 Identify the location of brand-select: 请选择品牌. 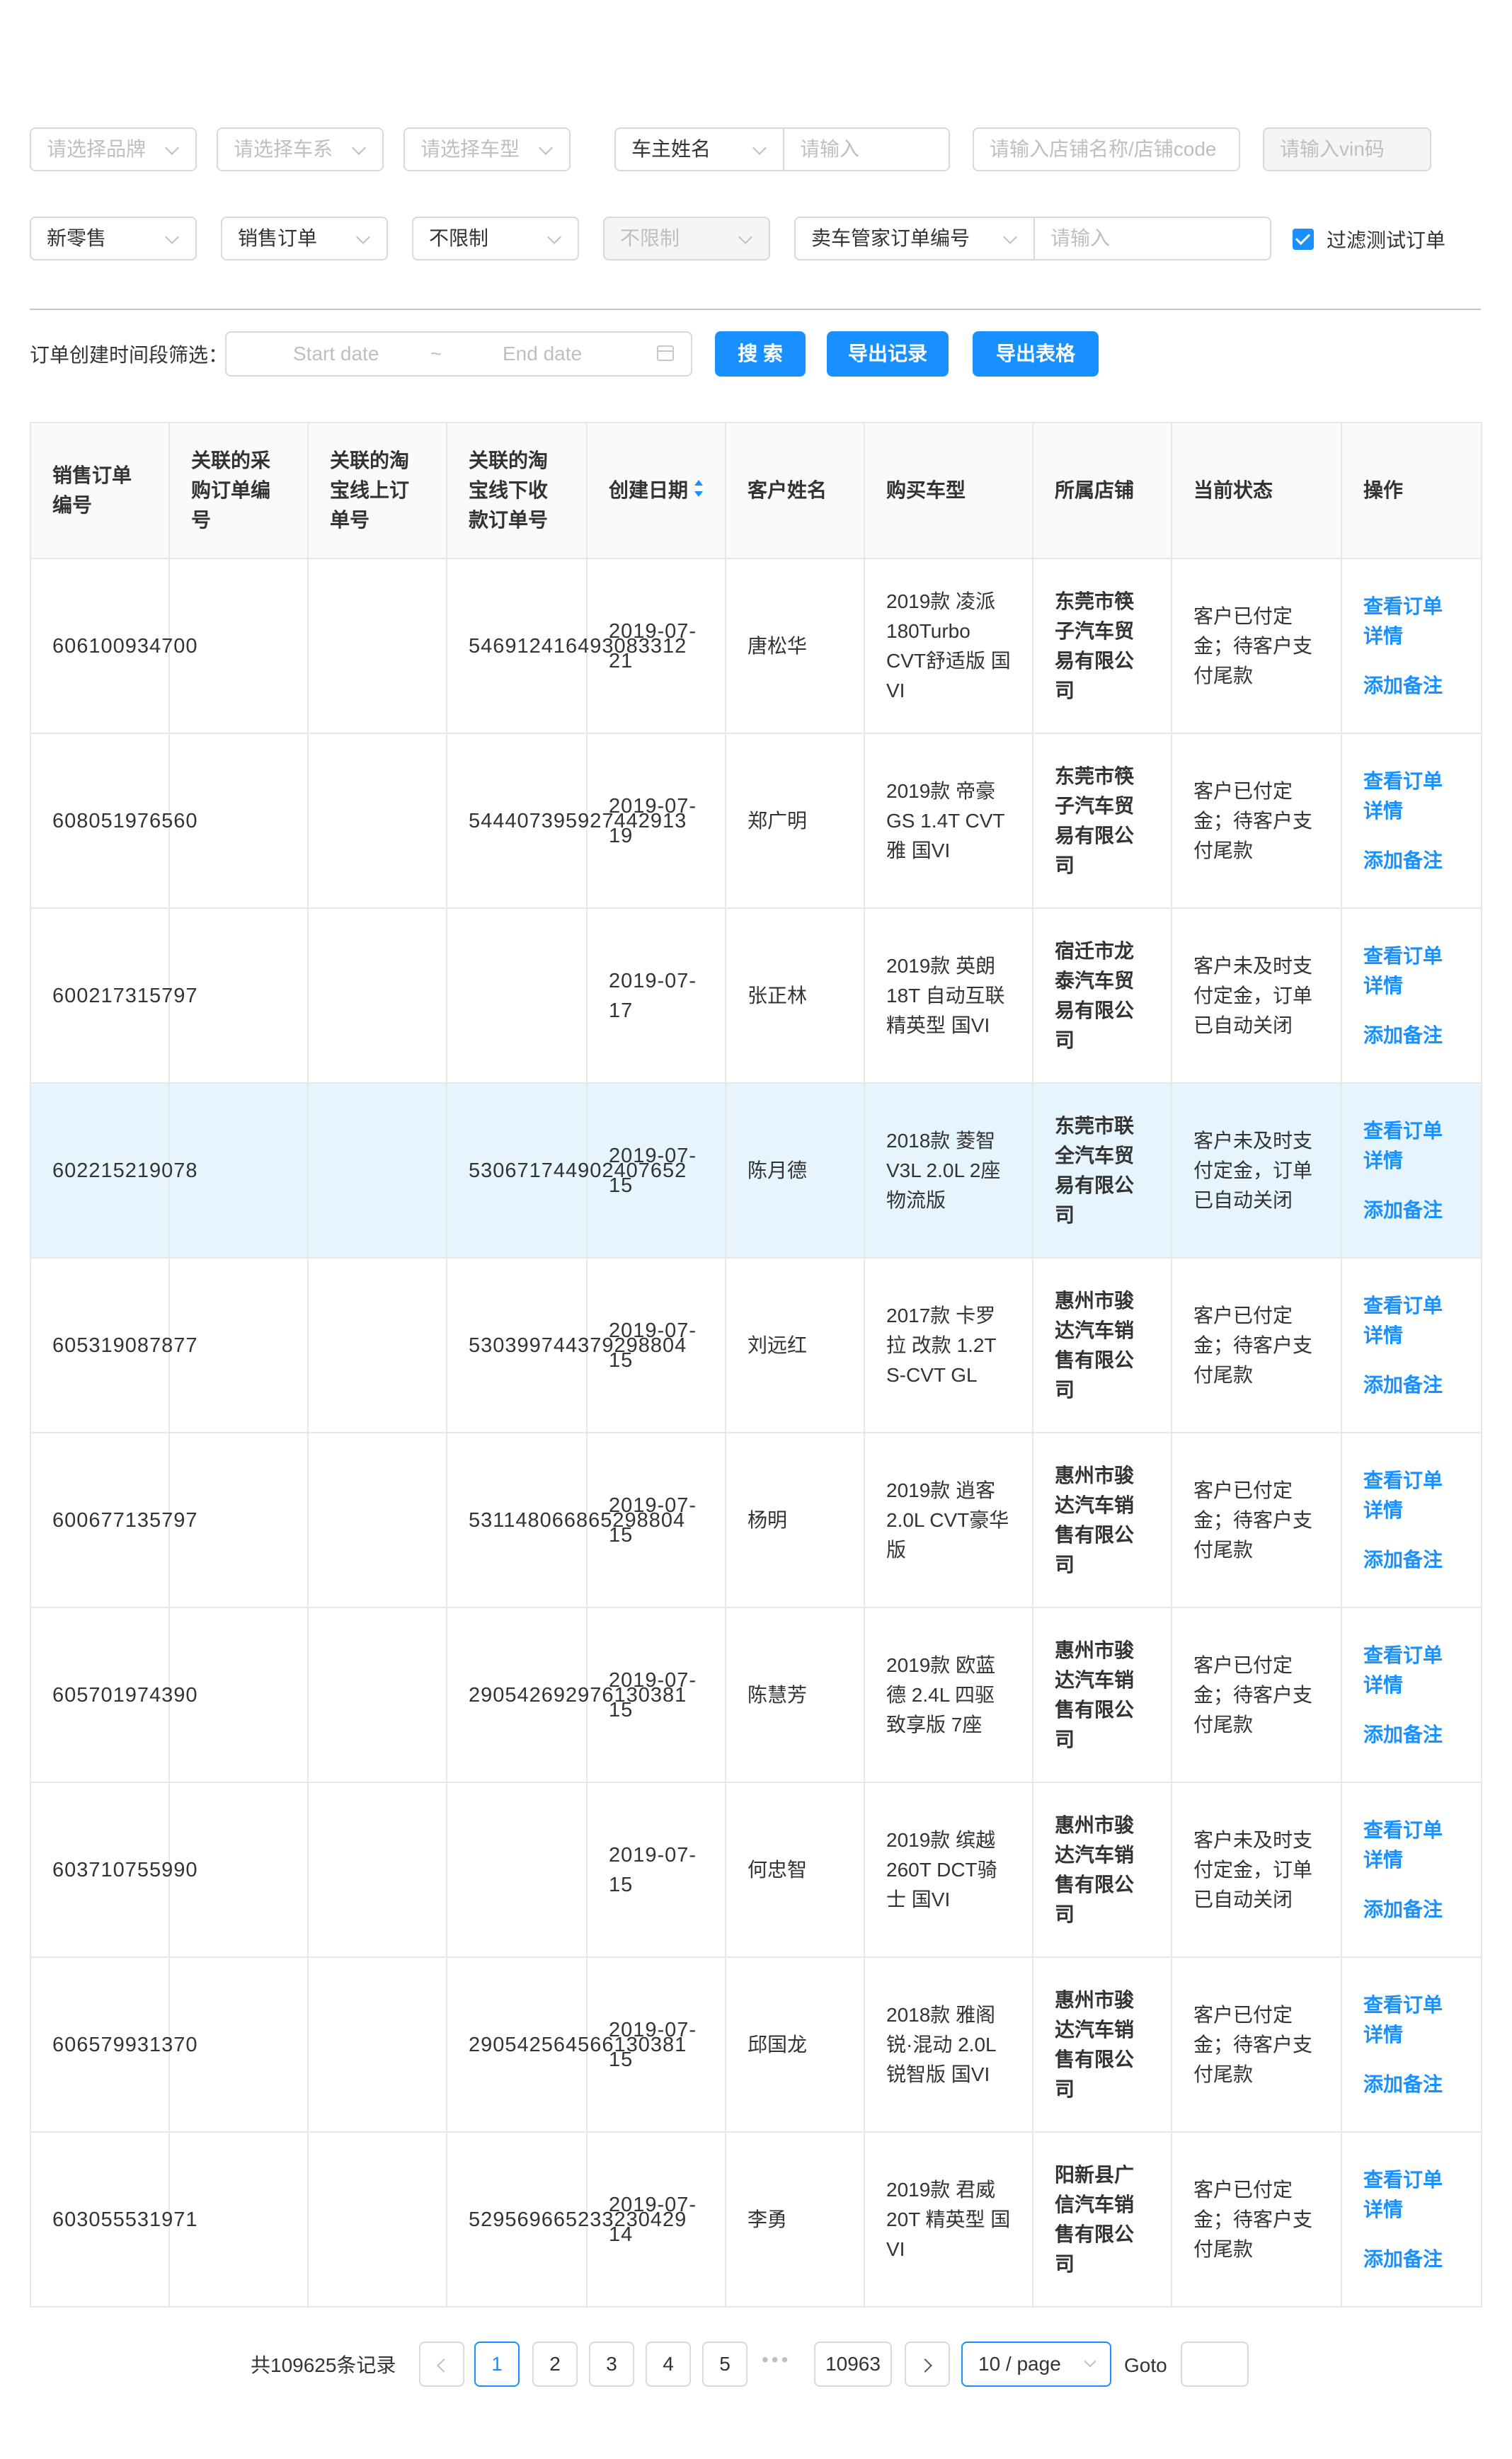
(113, 149).